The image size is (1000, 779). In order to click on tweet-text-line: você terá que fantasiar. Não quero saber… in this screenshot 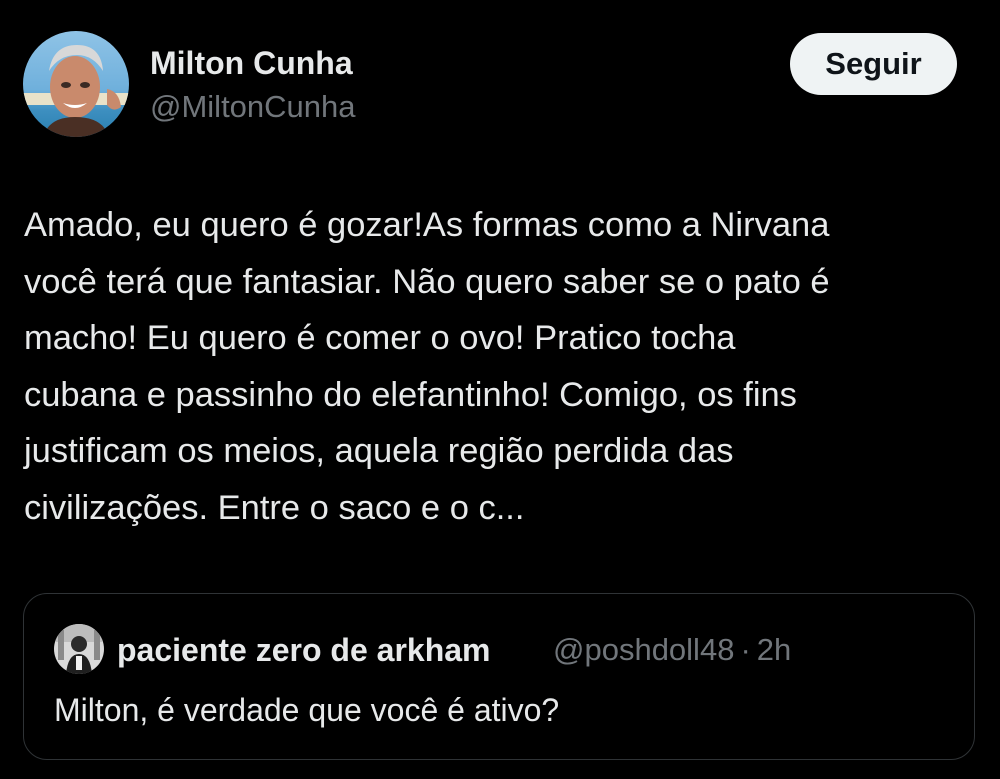, I will do `click(427, 281)`.